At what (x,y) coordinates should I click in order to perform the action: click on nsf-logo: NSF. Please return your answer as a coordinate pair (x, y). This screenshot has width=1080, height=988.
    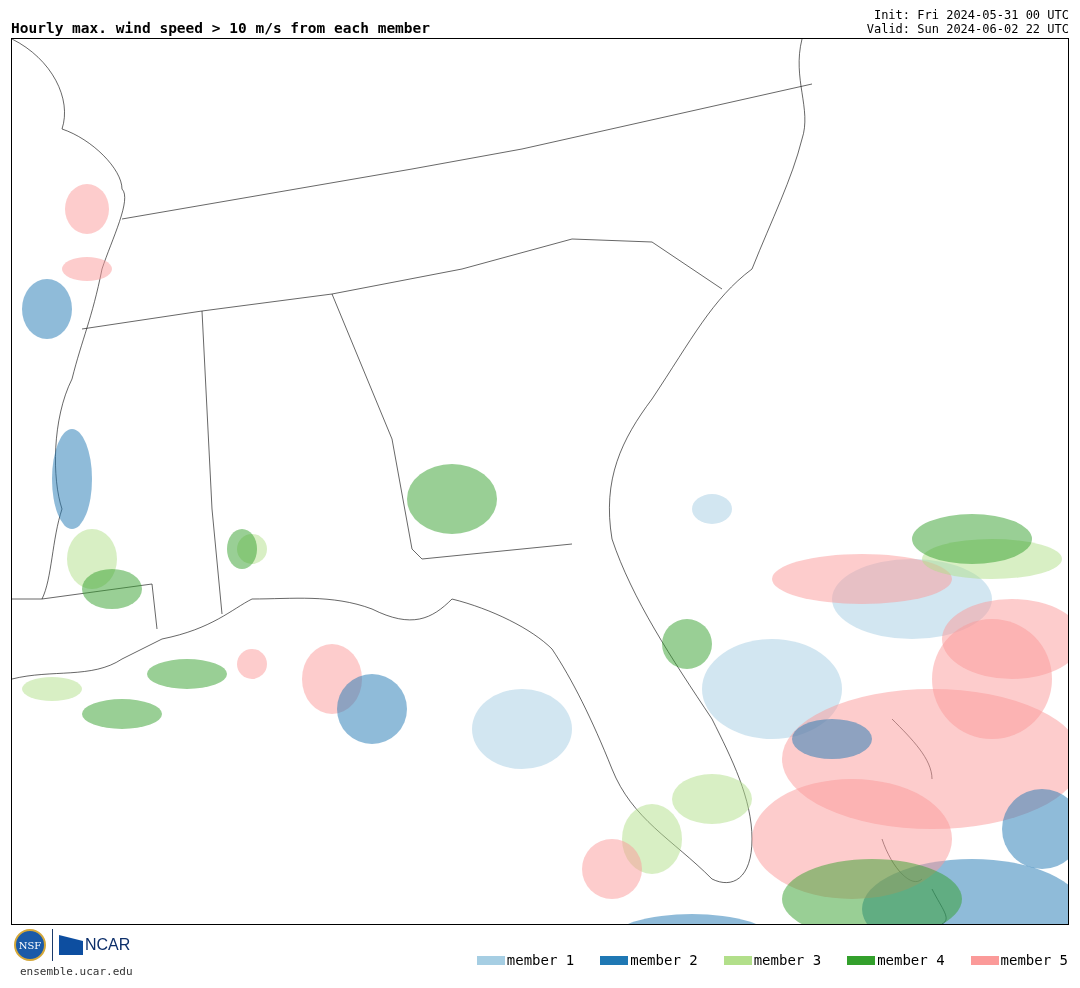
    Looking at the image, I should click on (30, 945).